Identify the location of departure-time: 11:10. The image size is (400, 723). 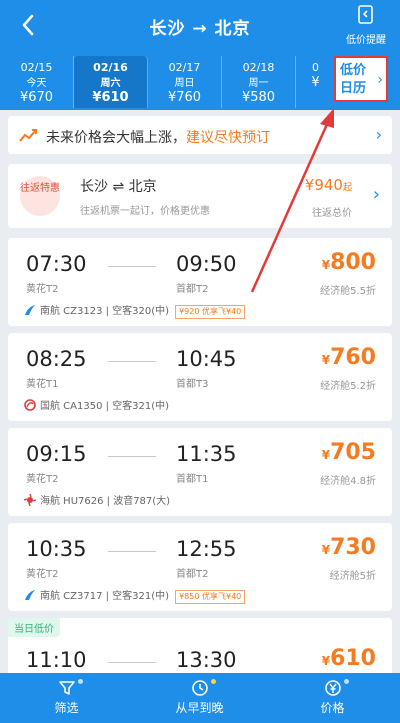
(56, 660).